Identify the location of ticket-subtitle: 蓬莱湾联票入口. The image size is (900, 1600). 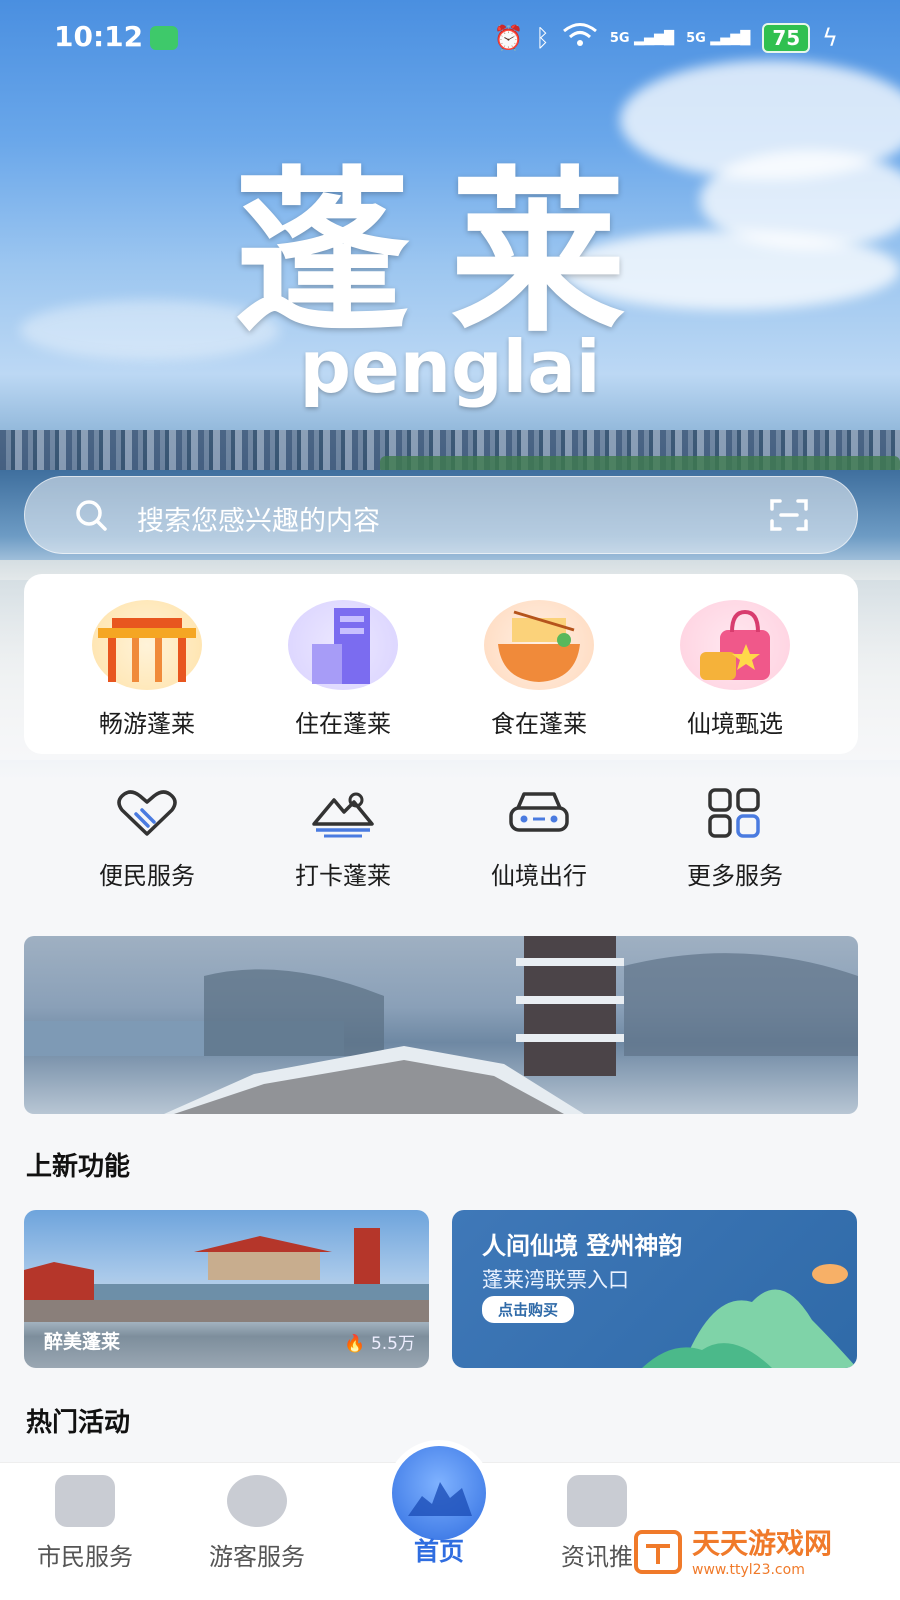
(555, 1280).